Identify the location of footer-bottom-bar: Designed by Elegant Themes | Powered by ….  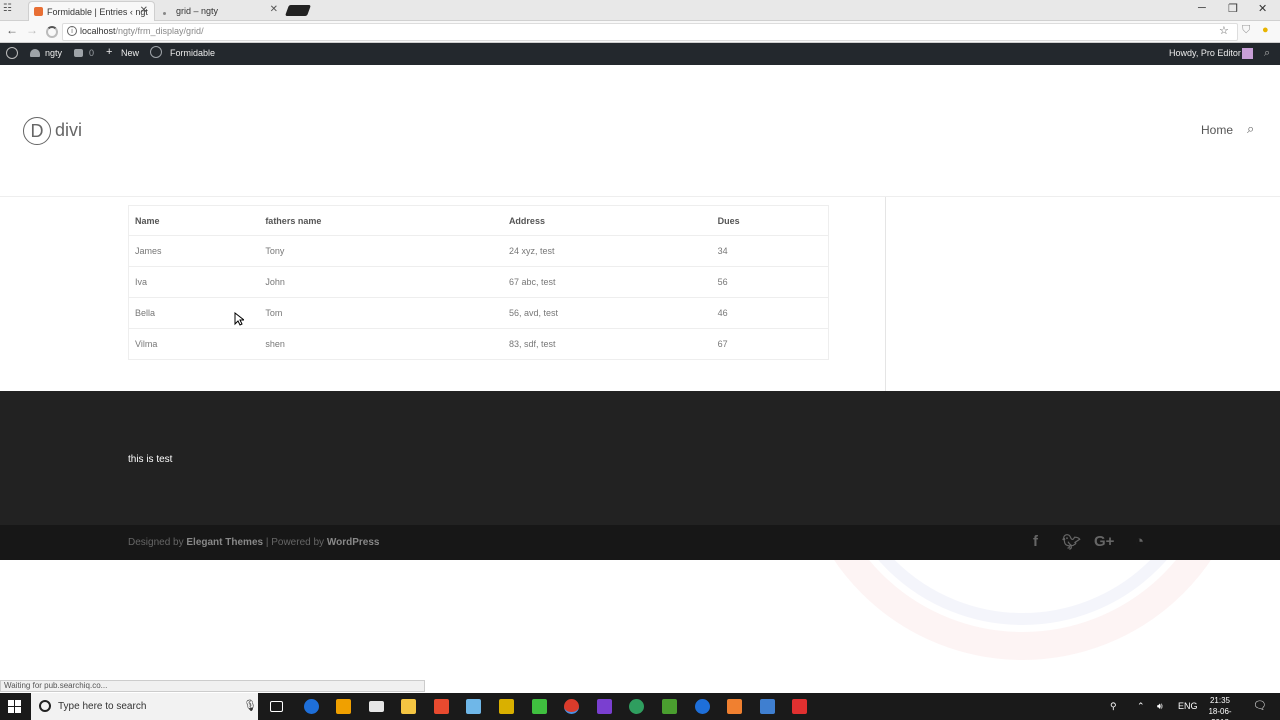
(640, 542).